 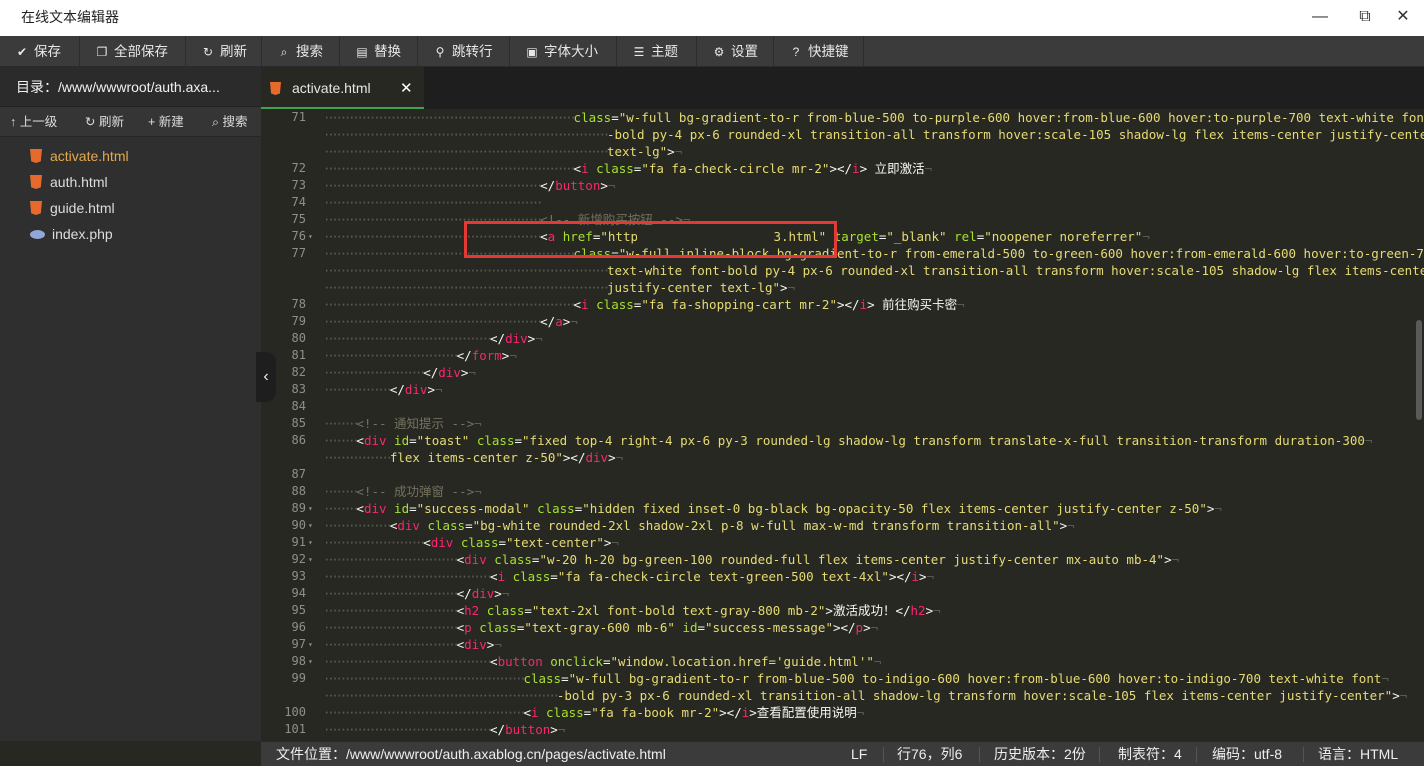 I want to click on toolbar-copy-button: ❐ 全部保存, so click(x=133, y=51).